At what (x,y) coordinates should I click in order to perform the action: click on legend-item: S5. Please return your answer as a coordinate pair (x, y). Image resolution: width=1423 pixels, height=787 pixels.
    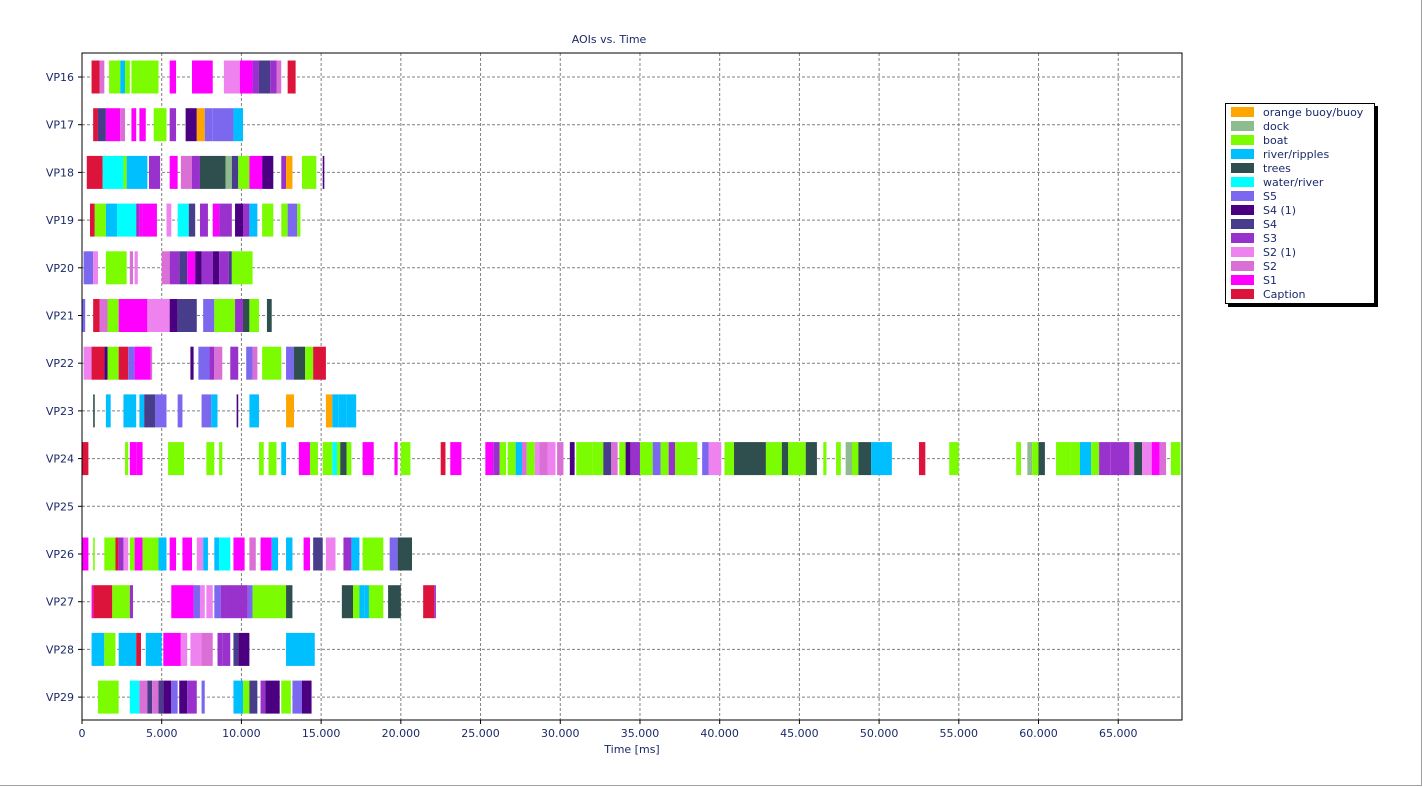
    Looking at the image, I should click on (1300, 196).